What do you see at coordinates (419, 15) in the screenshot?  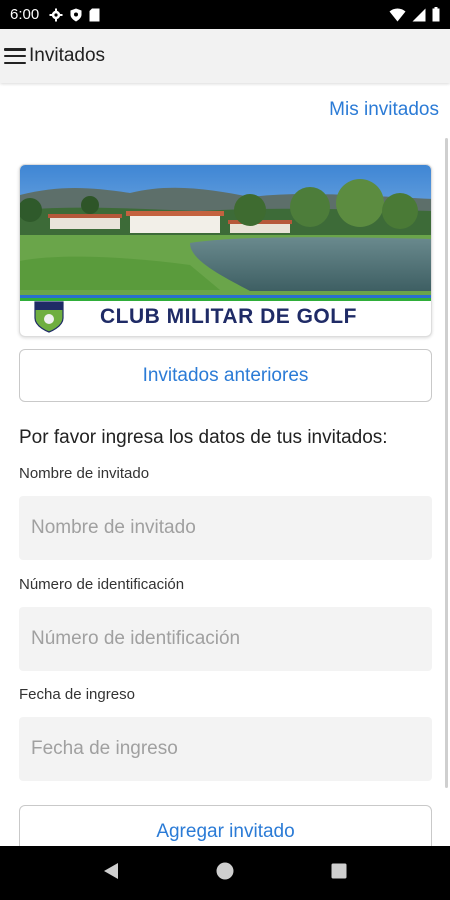 I see `signal-icon` at bounding box center [419, 15].